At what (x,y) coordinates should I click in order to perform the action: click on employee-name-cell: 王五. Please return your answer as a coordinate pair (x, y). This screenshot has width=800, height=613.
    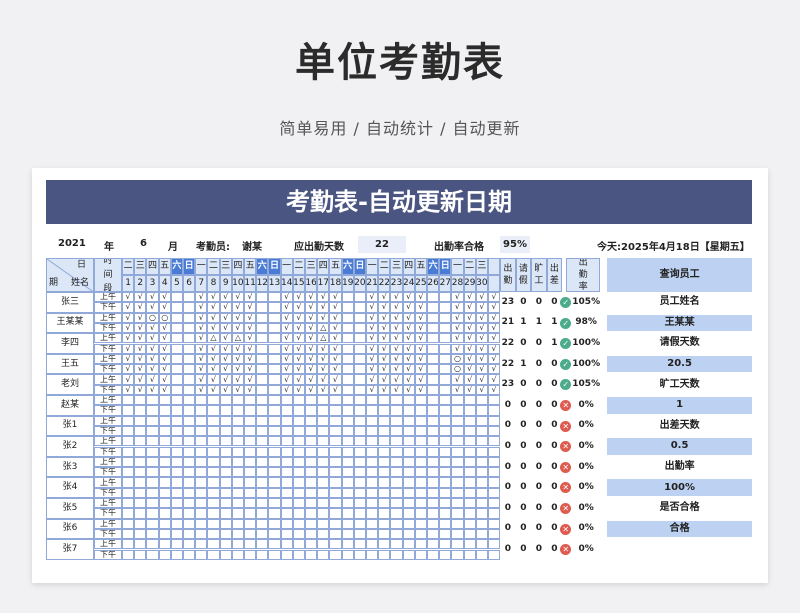
    Looking at the image, I should click on (70, 364).